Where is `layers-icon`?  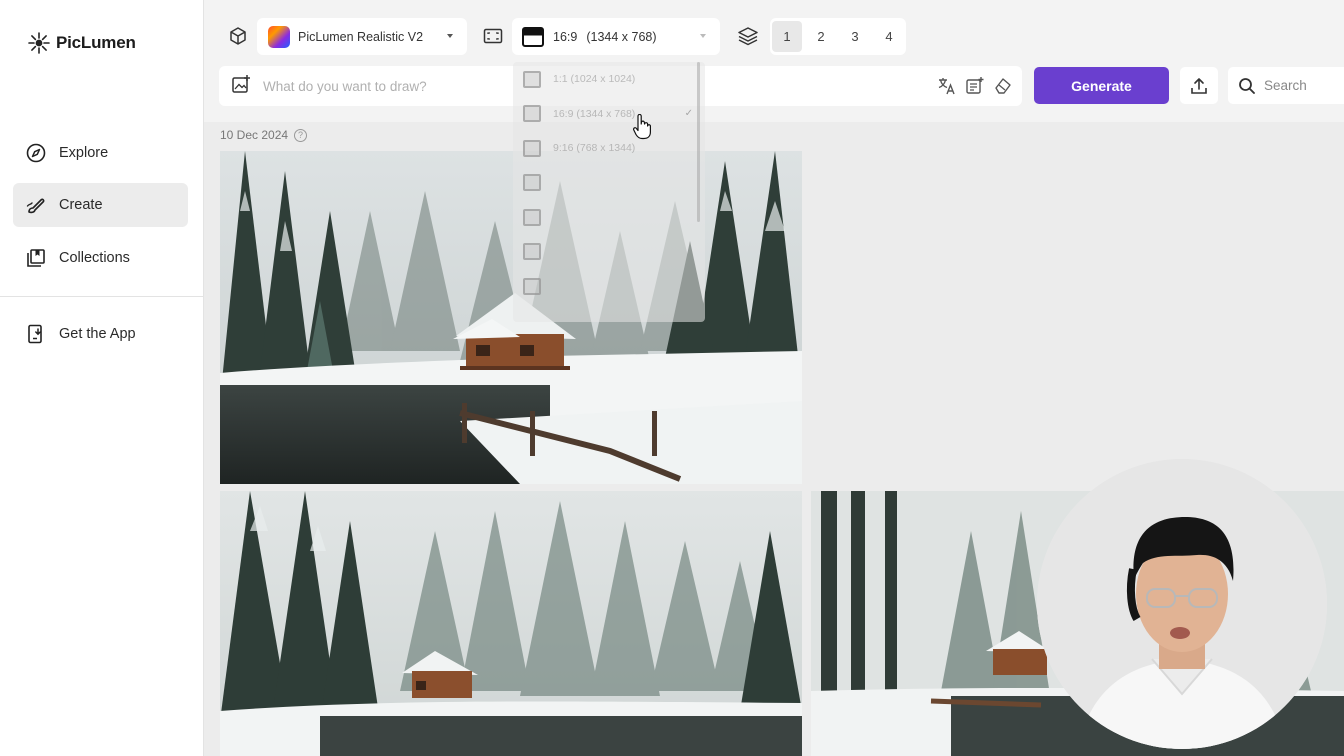
layers-icon is located at coordinates (748, 36).